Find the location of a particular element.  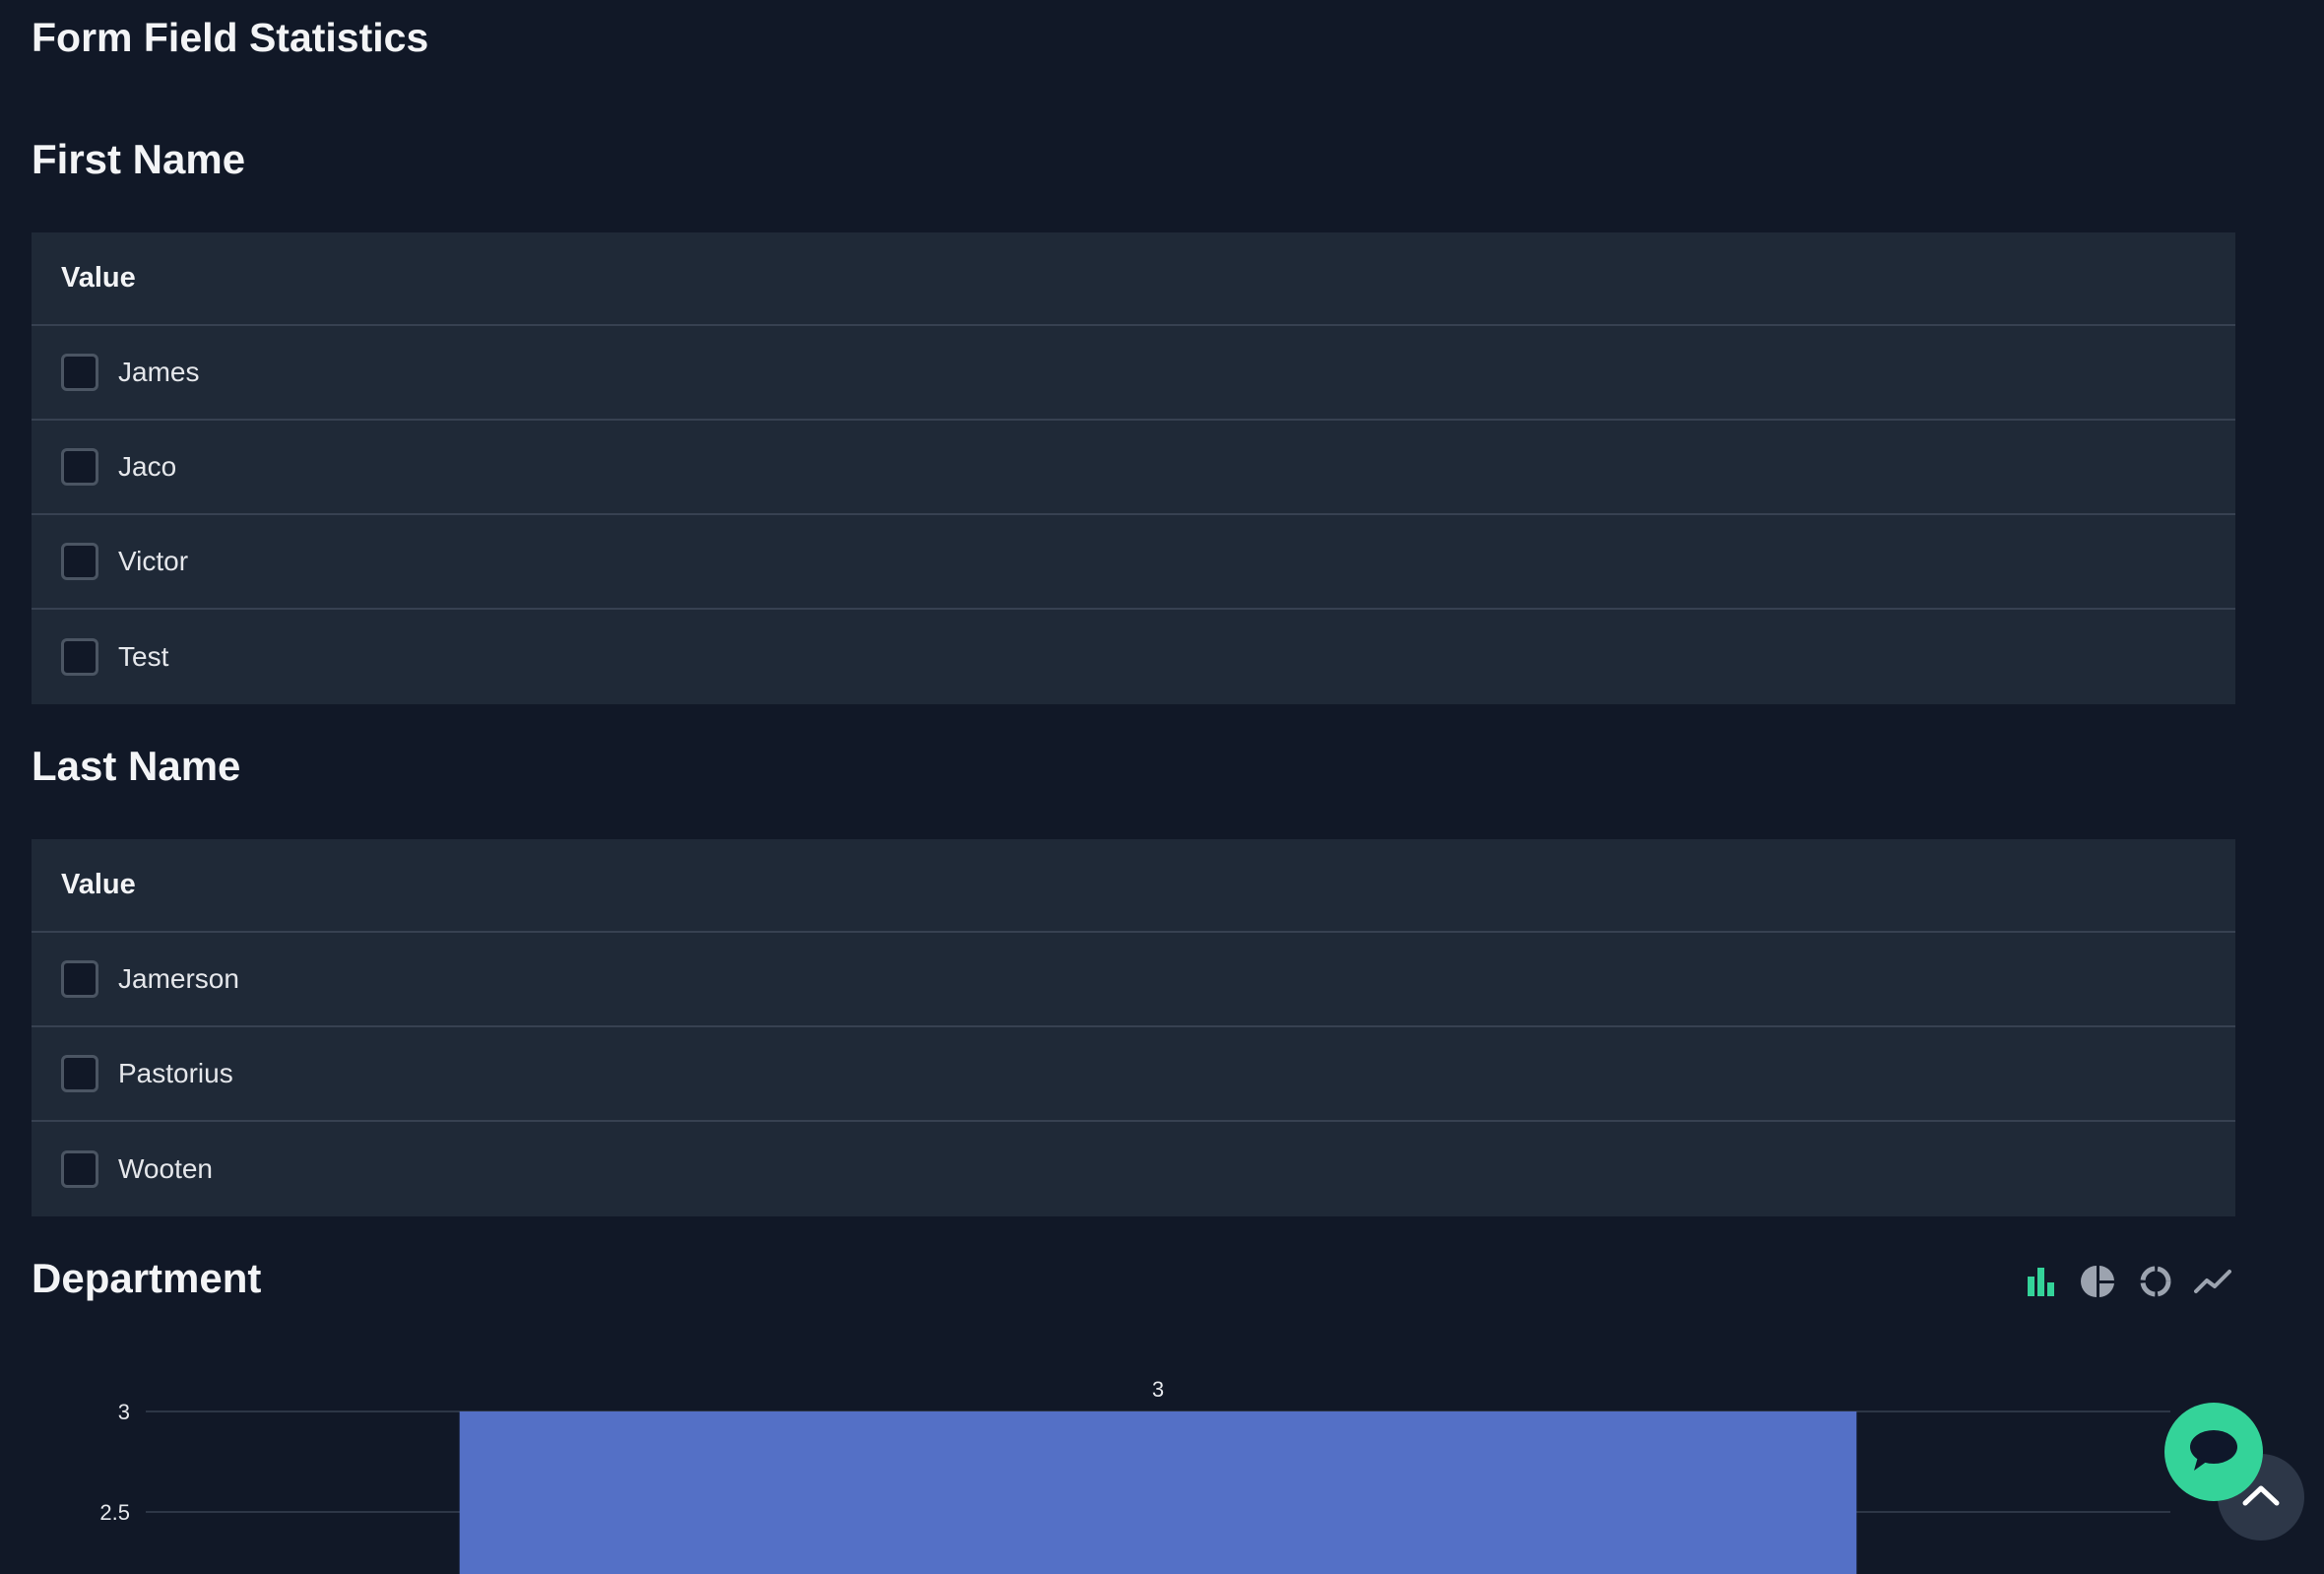

chat-button is located at coordinates (2214, 1452).